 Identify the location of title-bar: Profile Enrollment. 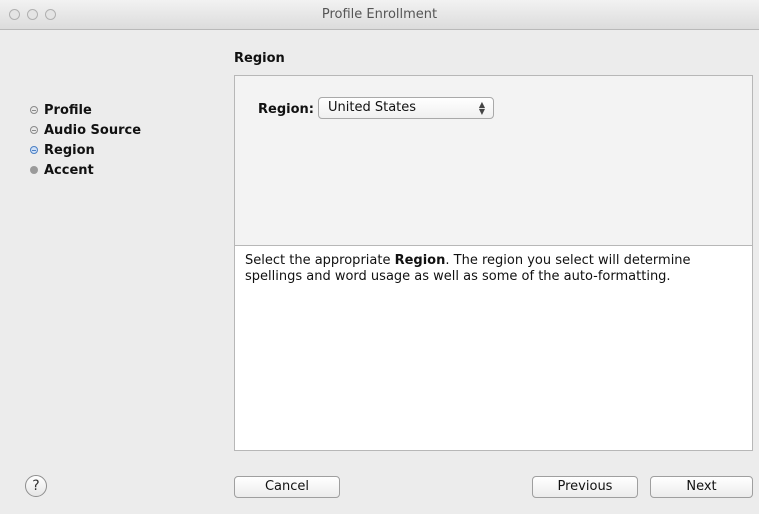
(379, 15).